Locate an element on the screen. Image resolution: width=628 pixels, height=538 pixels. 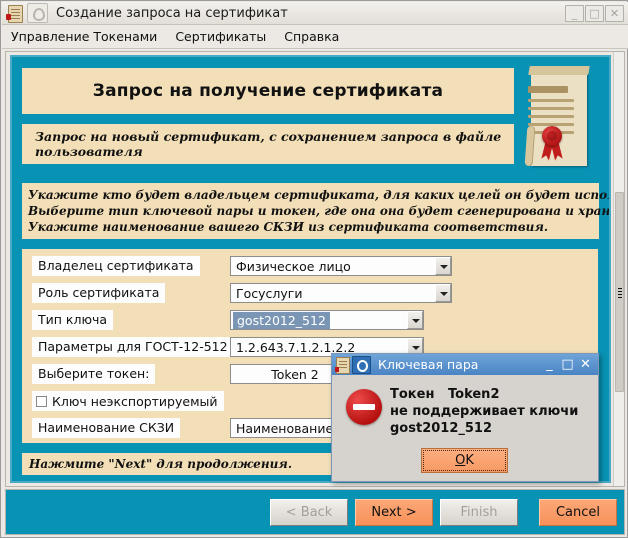
dialog-window-controls: _ □ ✕ is located at coordinates (570, 364).